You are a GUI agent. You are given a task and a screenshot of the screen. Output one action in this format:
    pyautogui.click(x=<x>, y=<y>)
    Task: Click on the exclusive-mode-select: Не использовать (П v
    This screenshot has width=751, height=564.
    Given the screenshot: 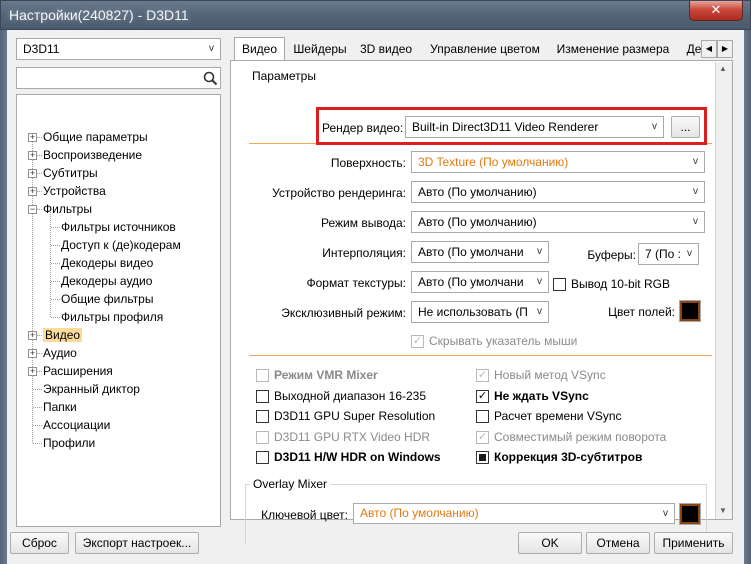 What is the action you would take?
    pyautogui.click(x=480, y=312)
    